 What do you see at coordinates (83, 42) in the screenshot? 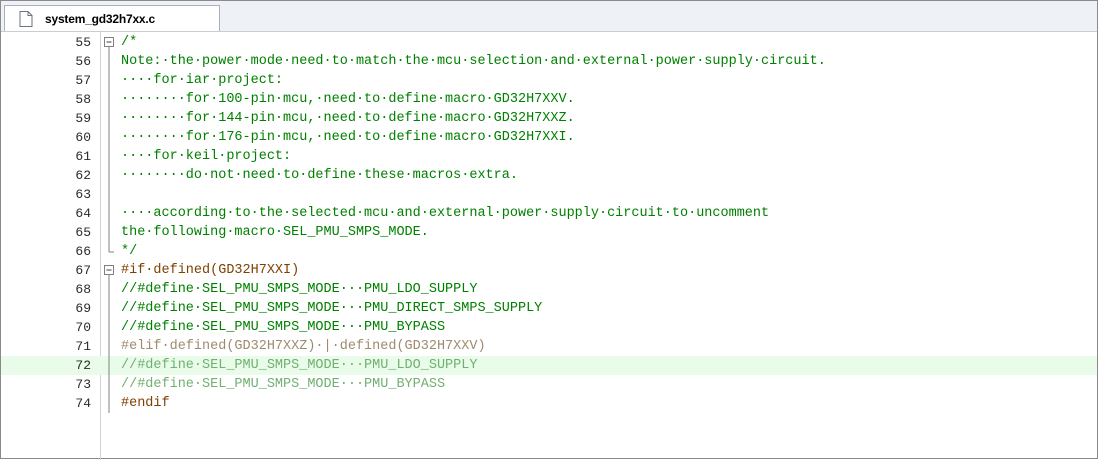
I see `line-number: 55` at bounding box center [83, 42].